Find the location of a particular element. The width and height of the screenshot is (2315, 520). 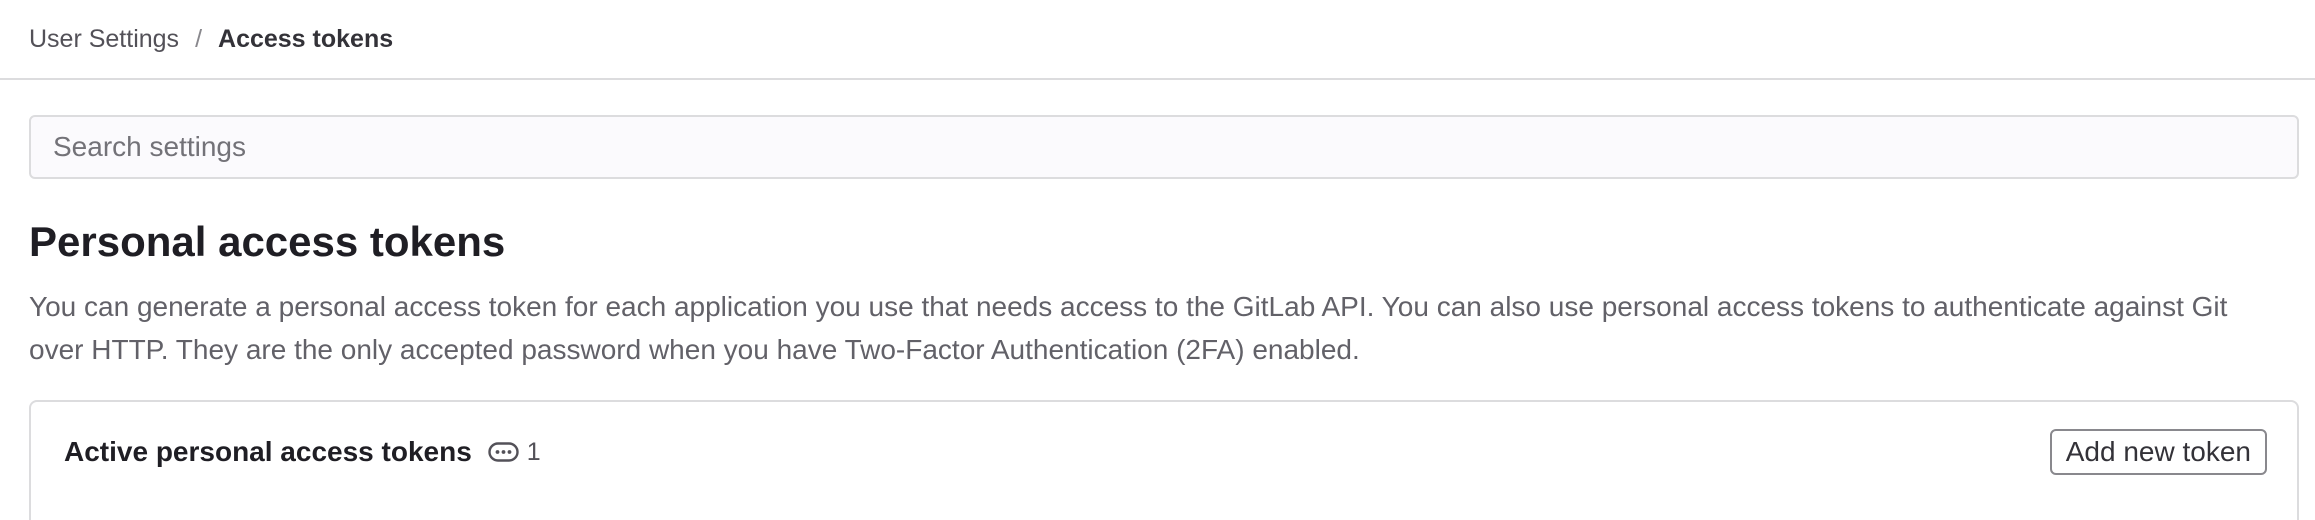

breadcrumb-user-settings-link: User Settings is located at coordinates (104, 39).